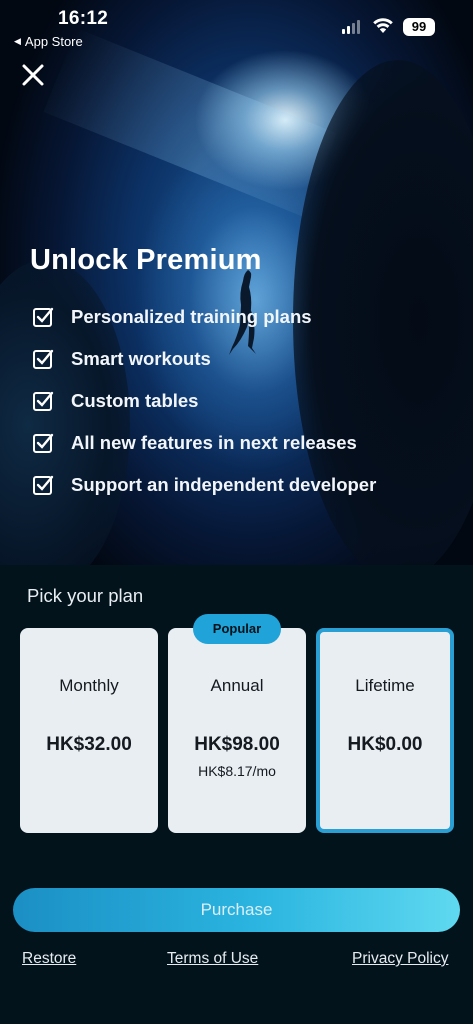 The image size is (473, 1024). I want to click on page-title: Unlock Premium, so click(146, 260).